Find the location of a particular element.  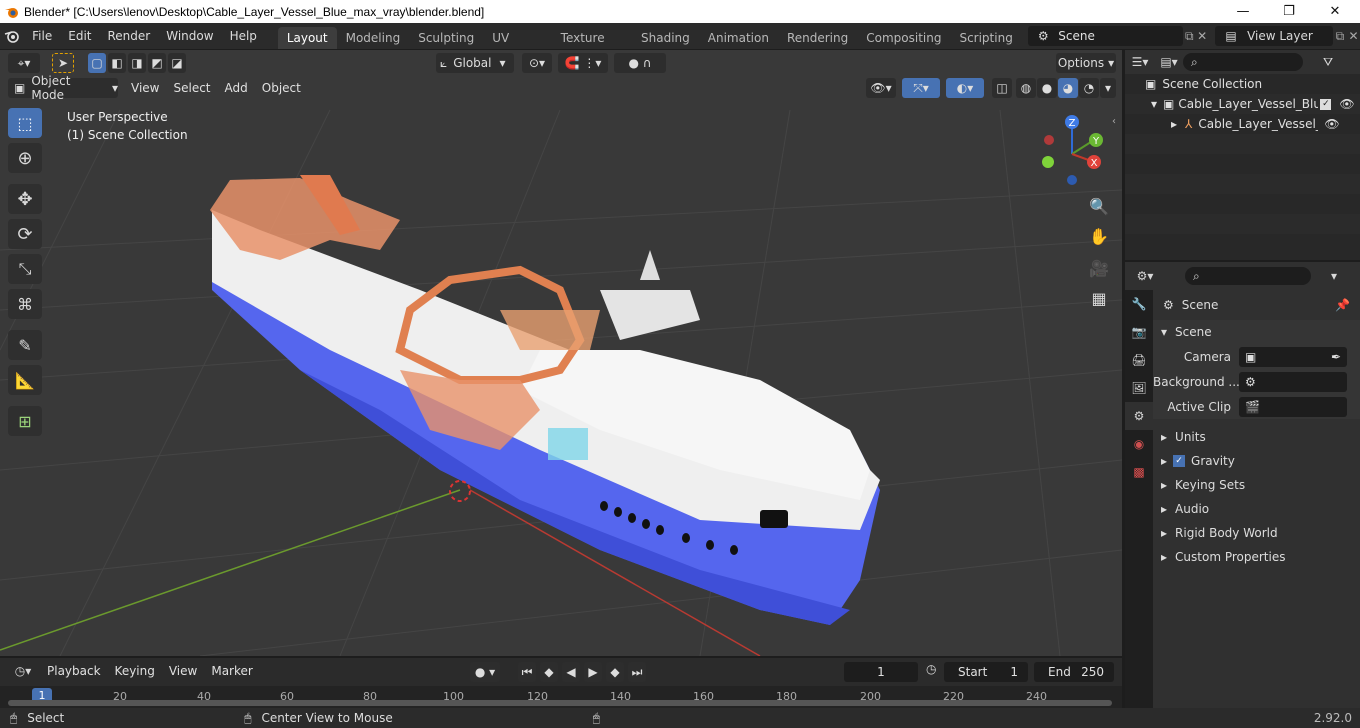

select-intersect-icon: ◪ is located at coordinates (177, 63).